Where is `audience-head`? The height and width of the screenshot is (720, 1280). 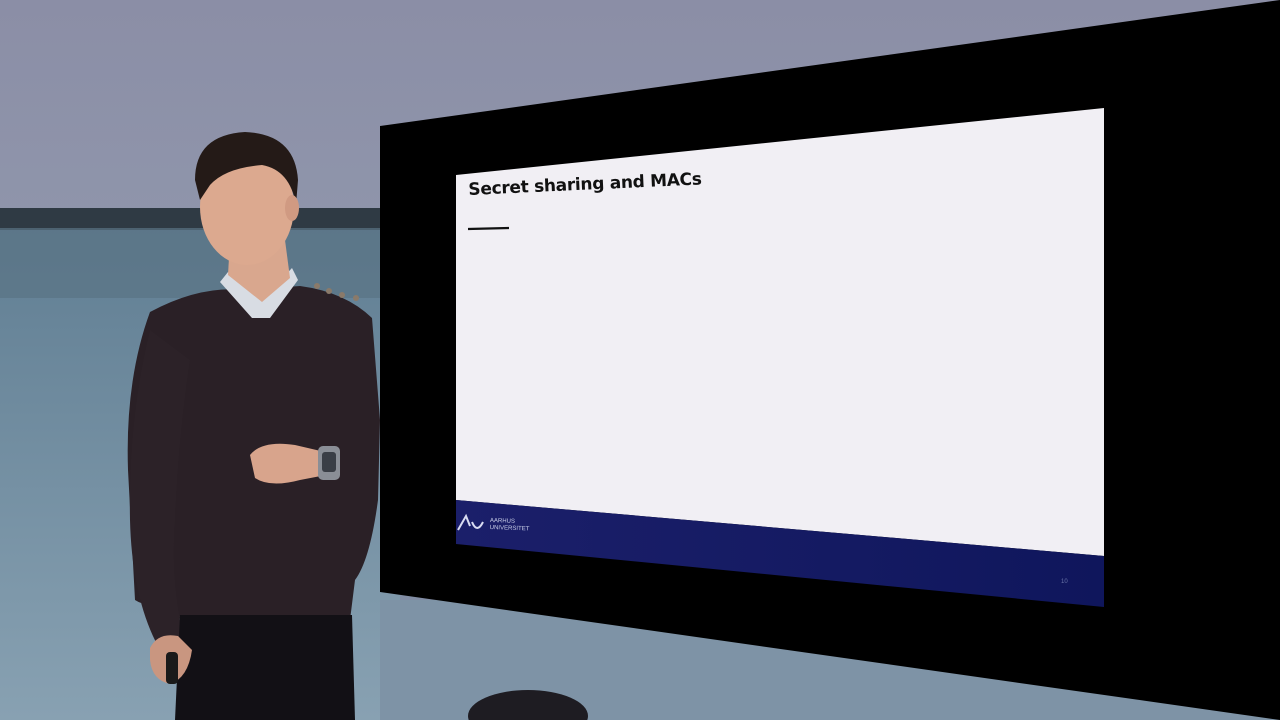
audience-head is located at coordinates (528, 705).